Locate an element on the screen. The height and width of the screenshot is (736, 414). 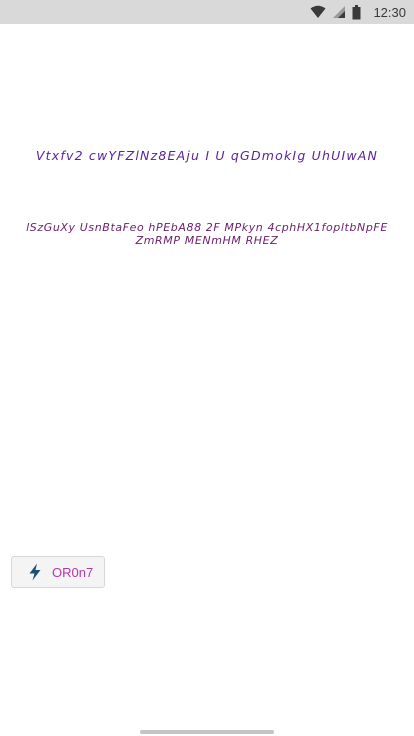
action-button-label: OR0n7 is located at coordinates (73, 572).